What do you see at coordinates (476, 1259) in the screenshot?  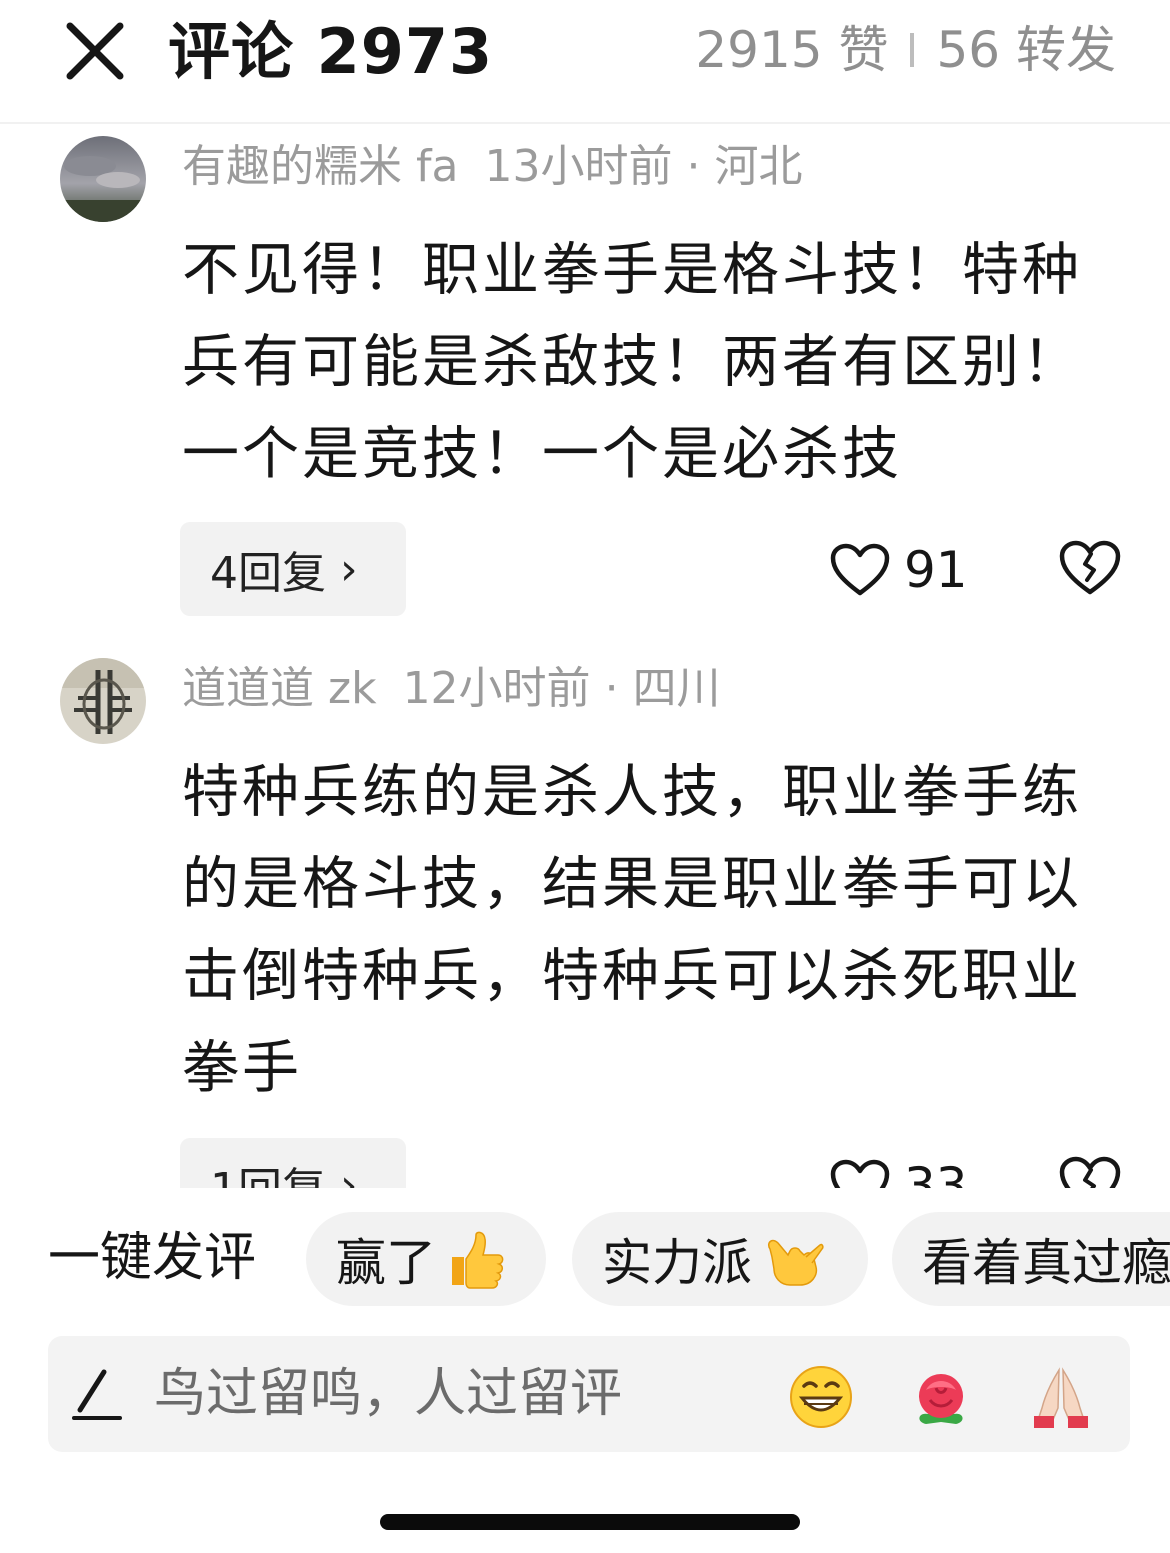 I see `thumbs-up-icon` at bounding box center [476, 1259].